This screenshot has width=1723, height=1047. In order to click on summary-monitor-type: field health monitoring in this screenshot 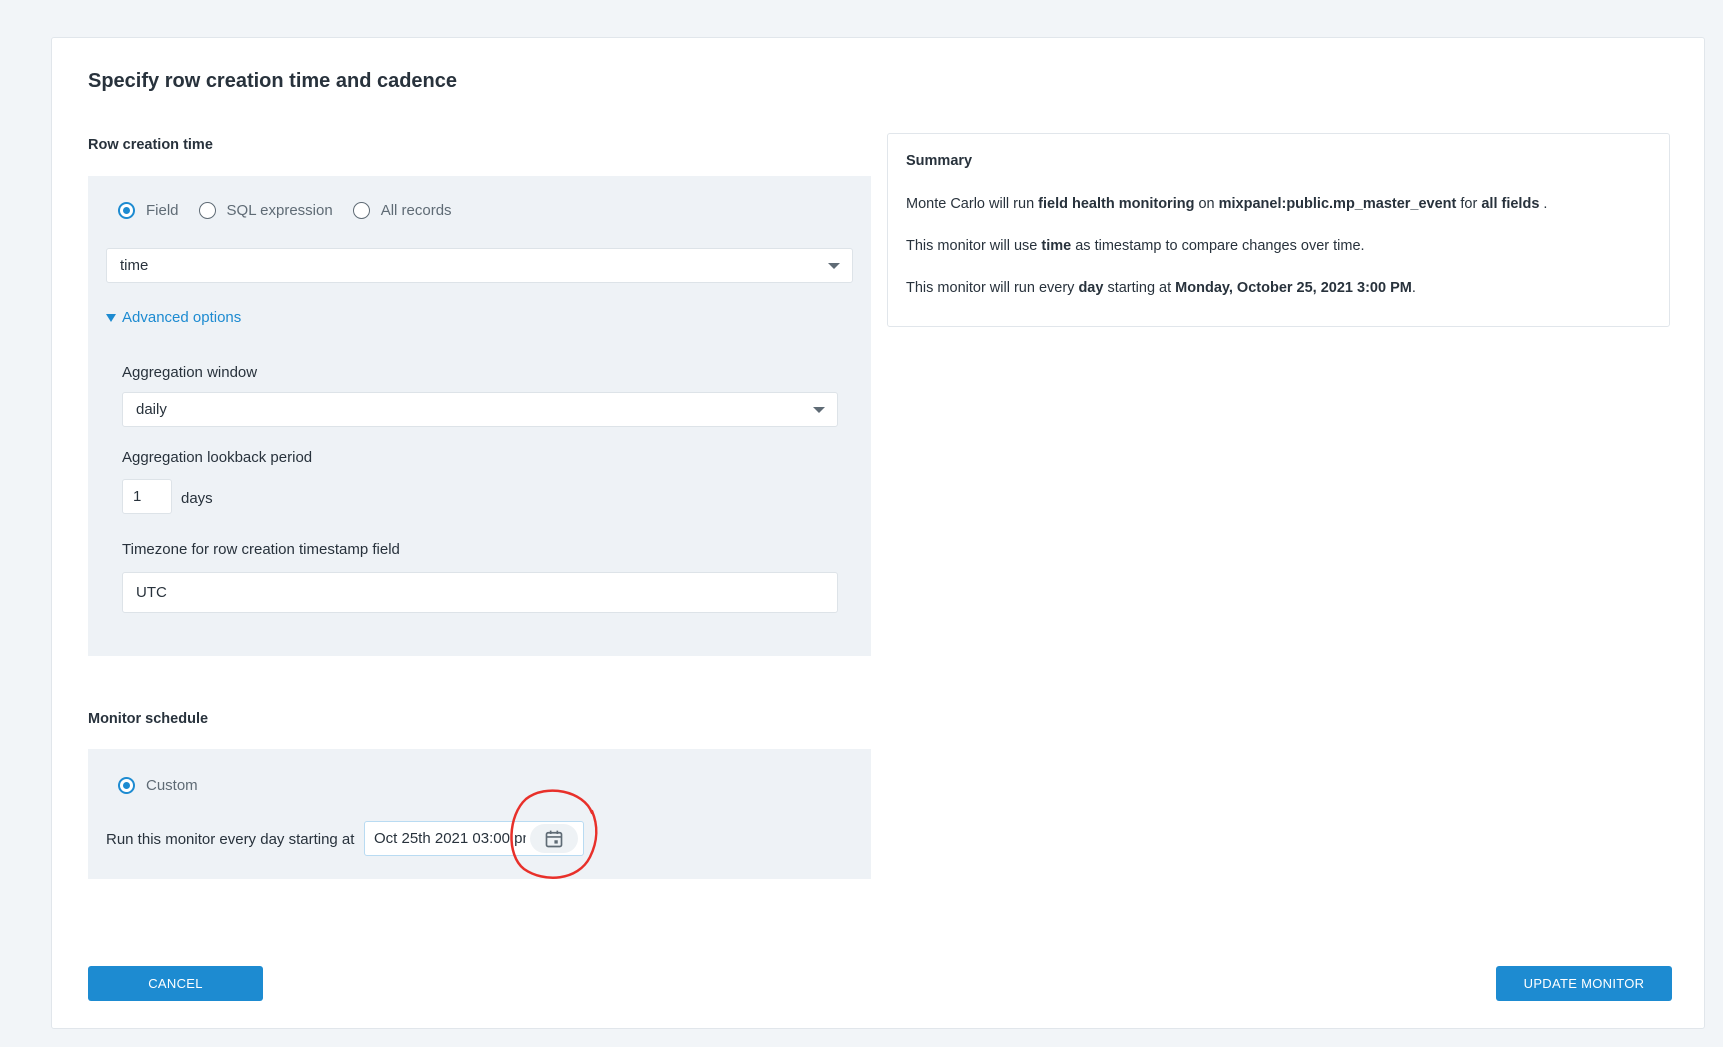, I will do `click(1116, 204)`.